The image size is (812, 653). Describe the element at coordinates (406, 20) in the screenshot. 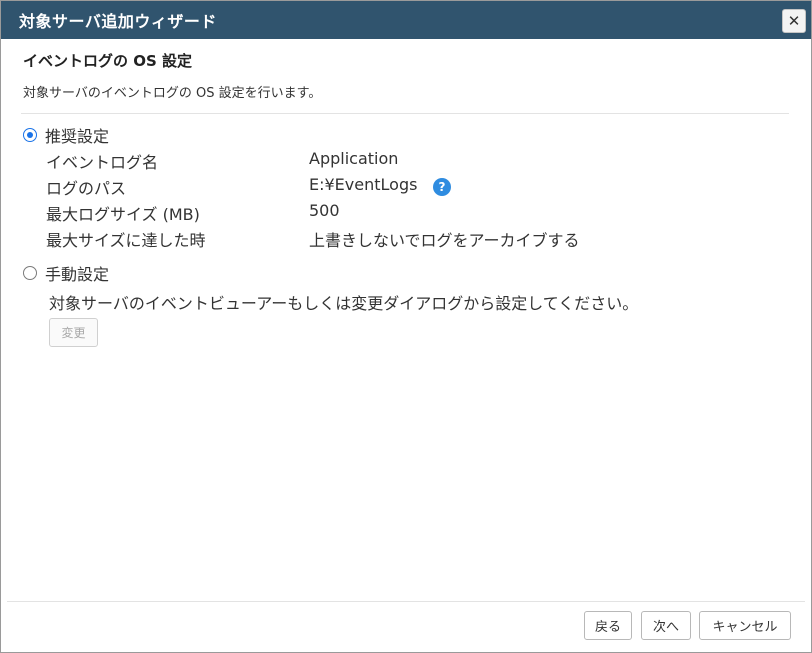

I see `title-bar: 対象サーバ追加ウィザード` at that location.